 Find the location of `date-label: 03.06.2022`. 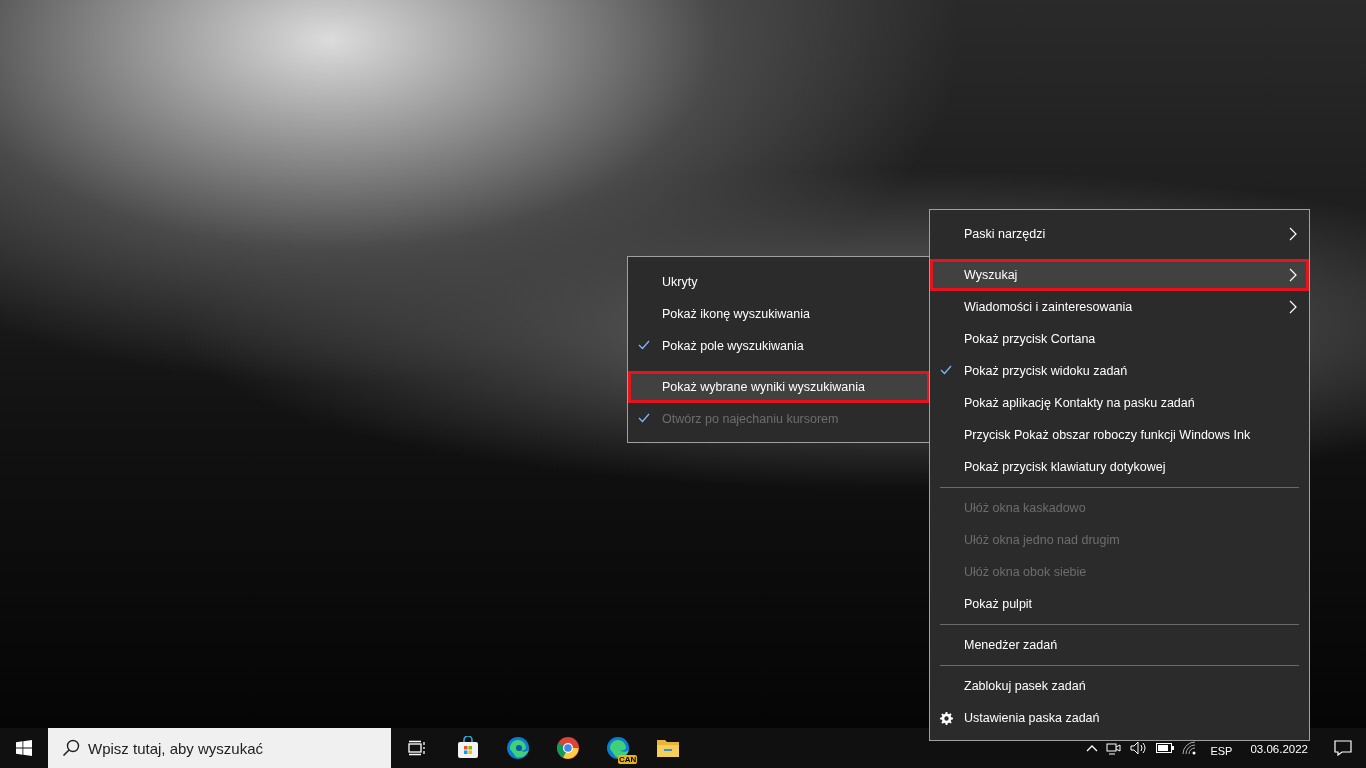

date-label: 03.06.2022 is located at coordinates (1279, 750).